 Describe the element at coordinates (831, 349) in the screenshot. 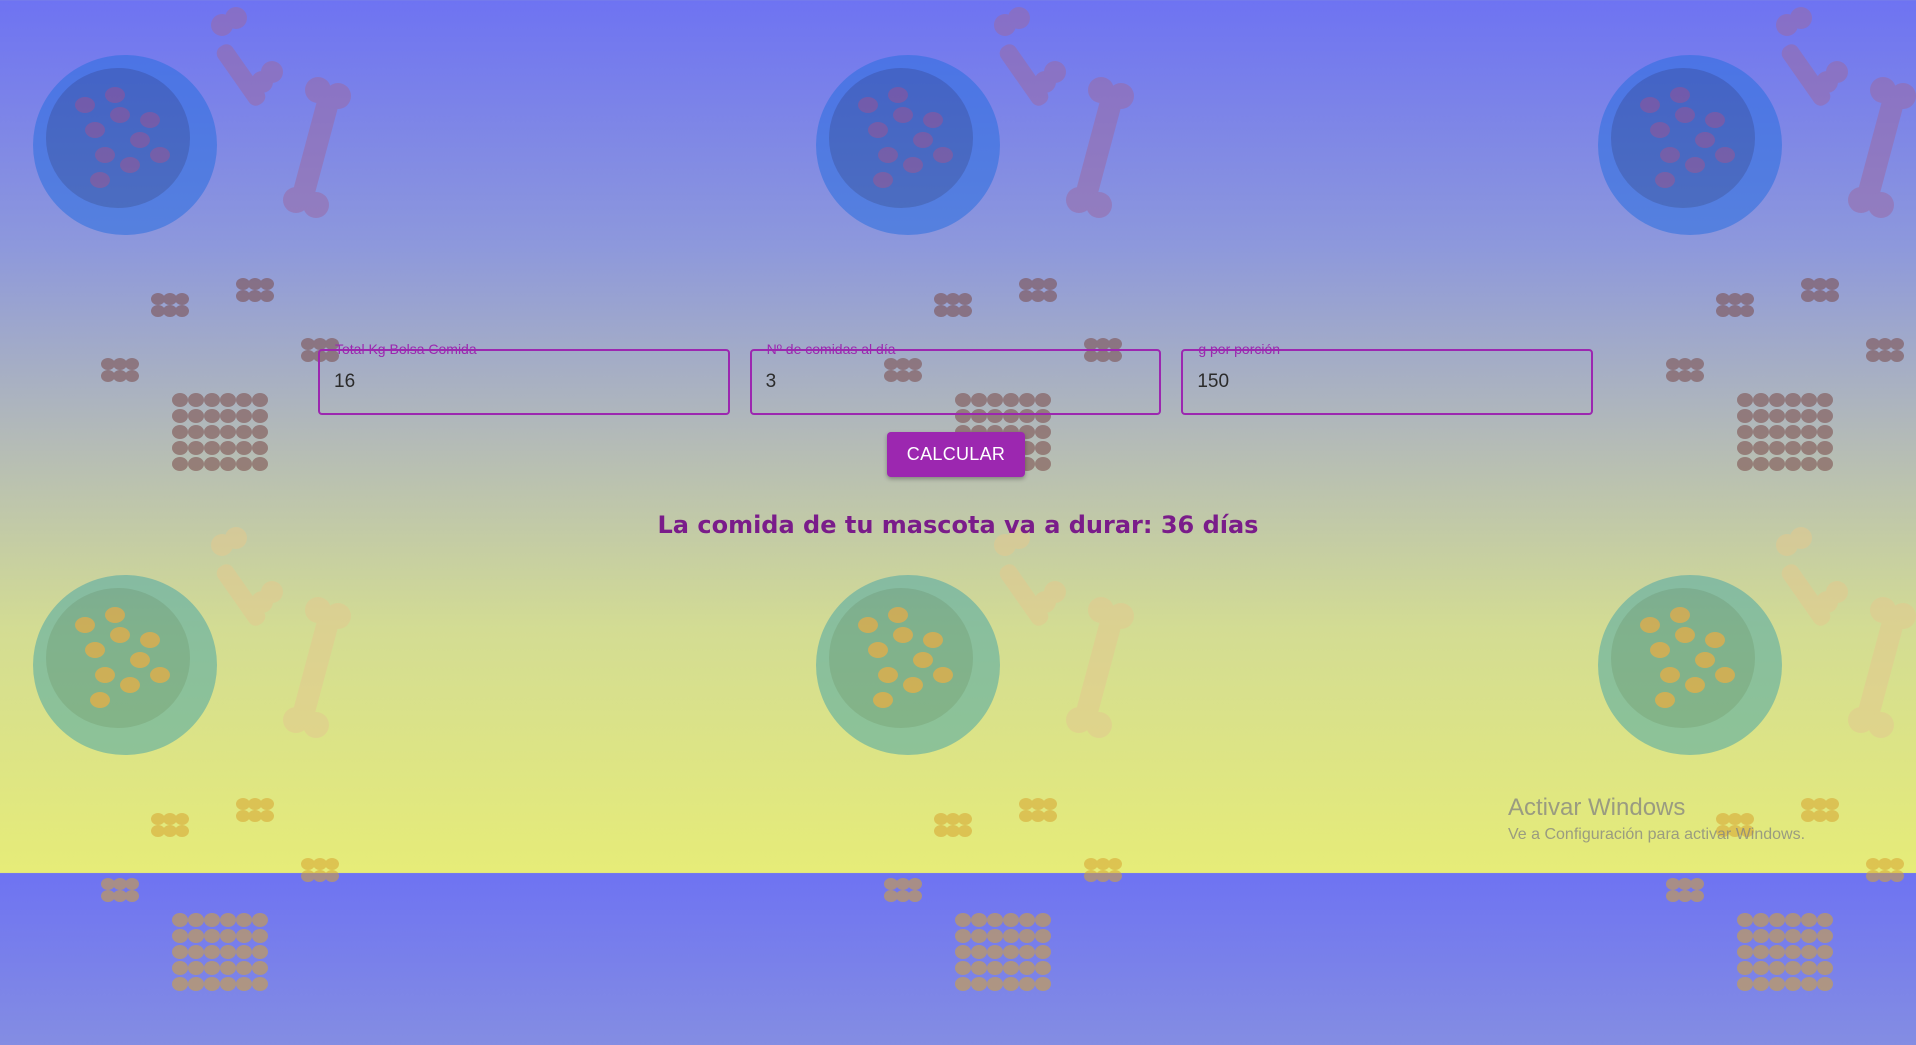

I see `meals-per-day-label: Nº de comidas al día` at that location.